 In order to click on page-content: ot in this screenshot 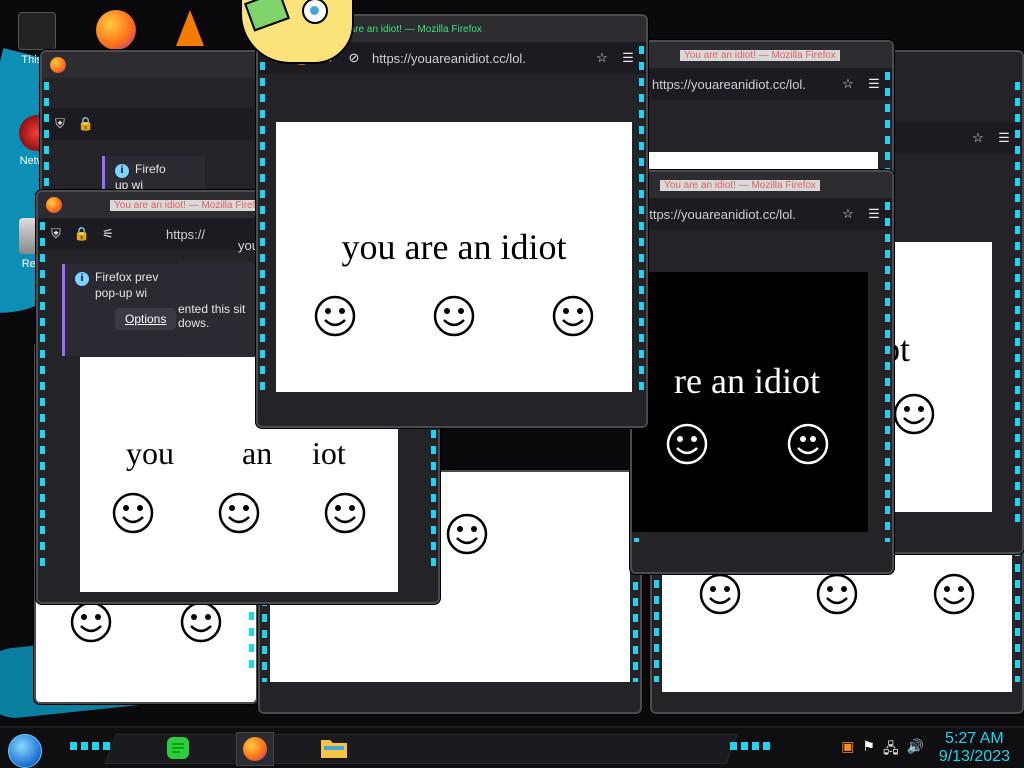, I will do `click(937, 377)`.